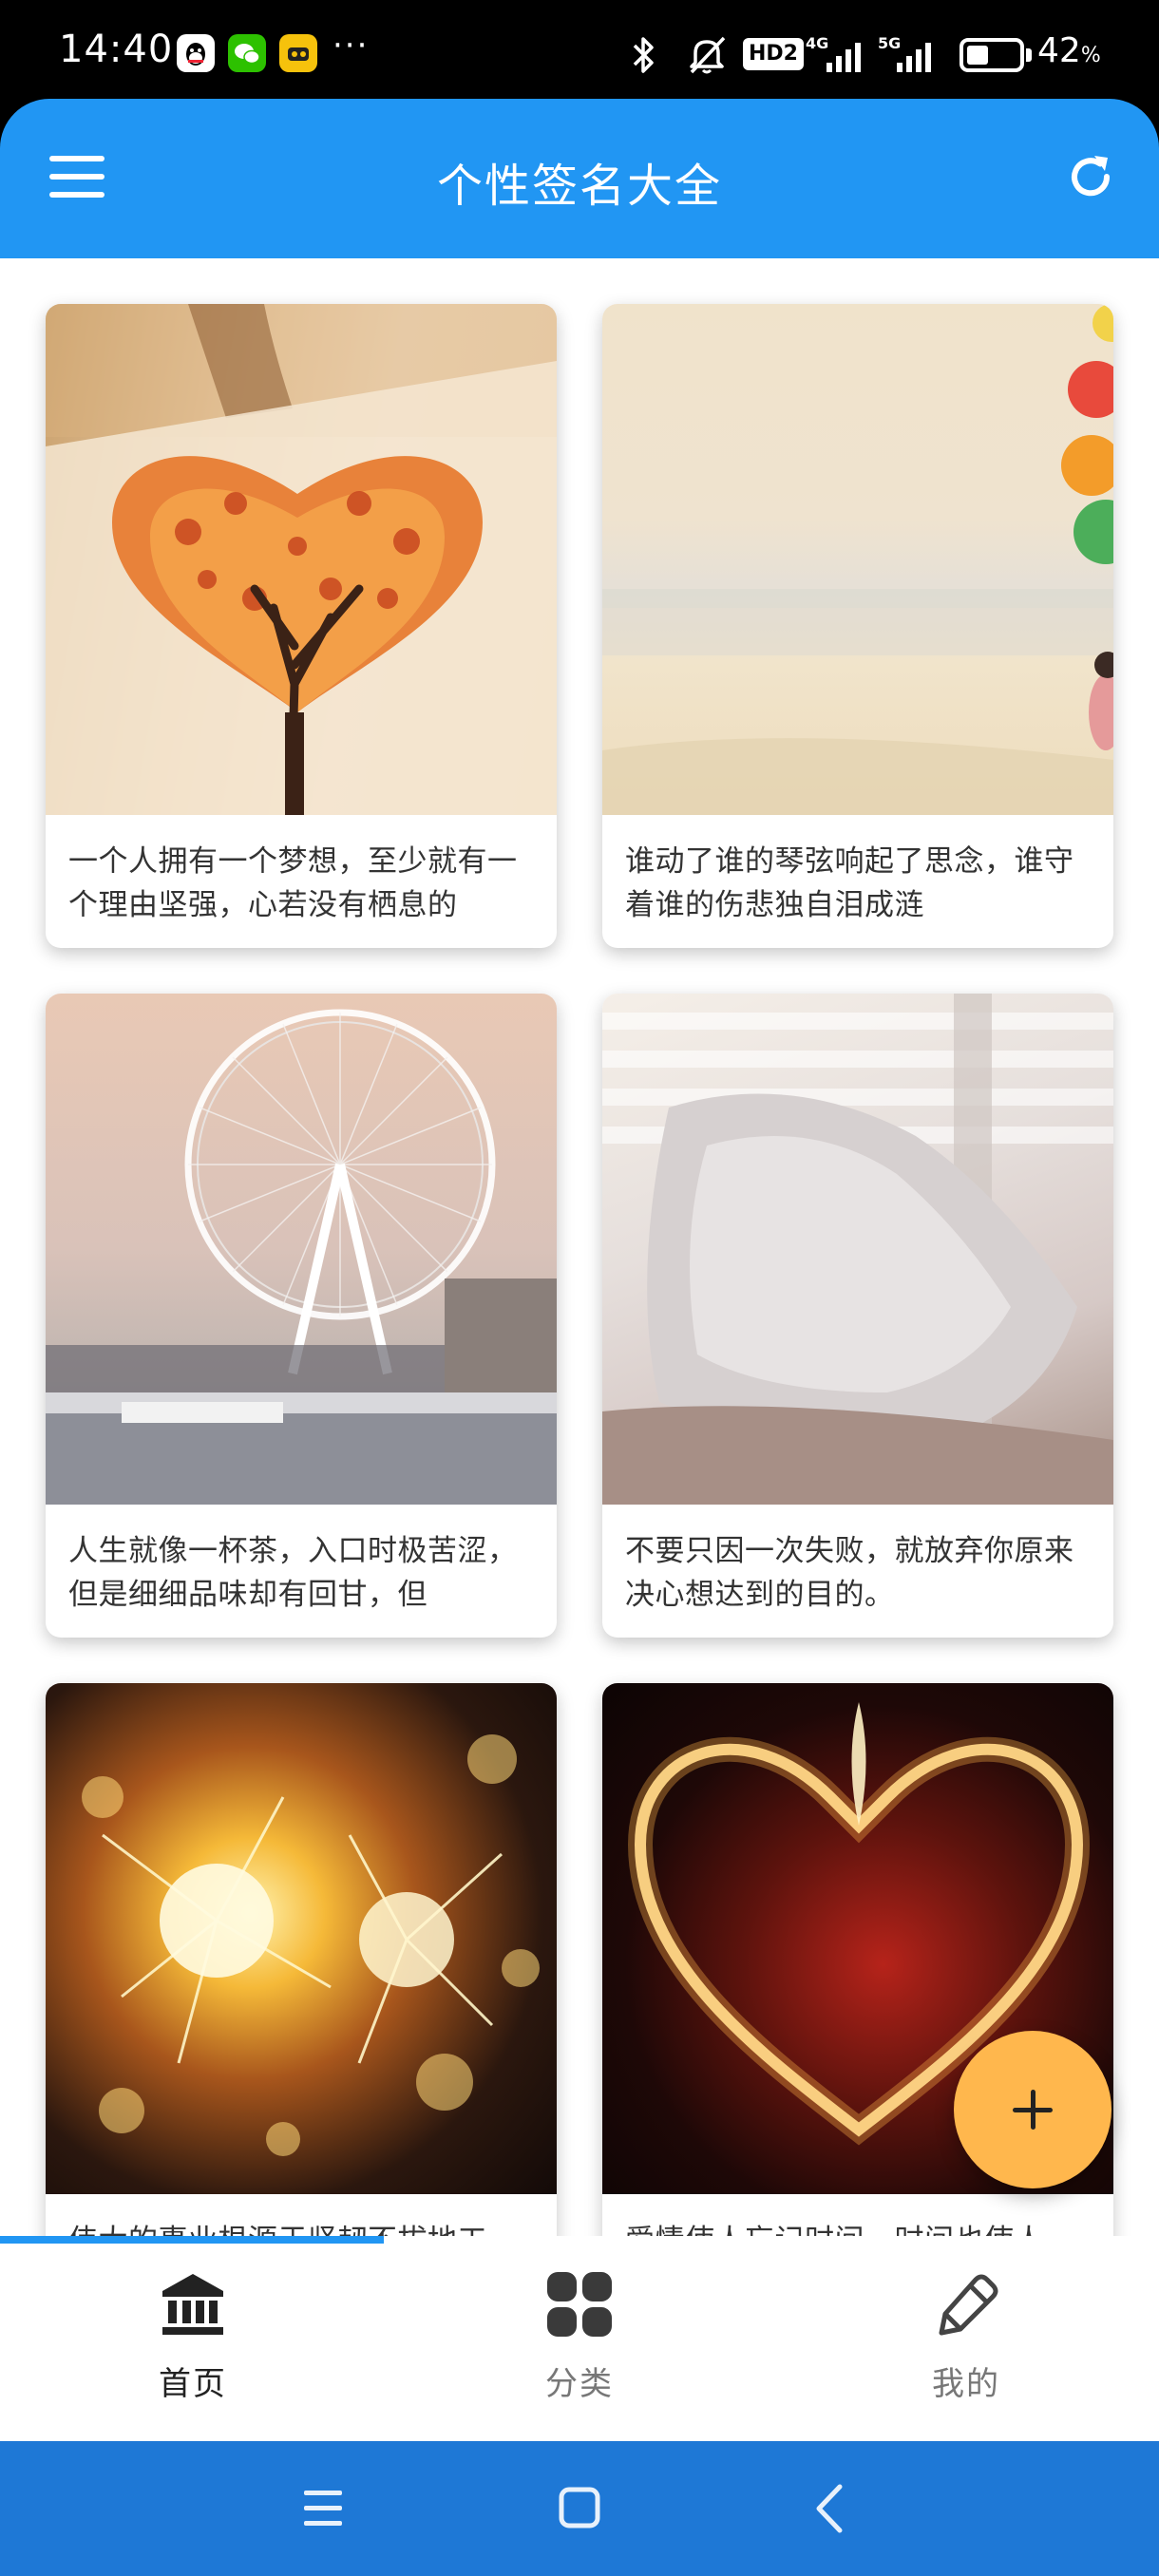 This screenshot has width=1159, height=2576. I want to click on refresh-icon, so click(1090, 176).